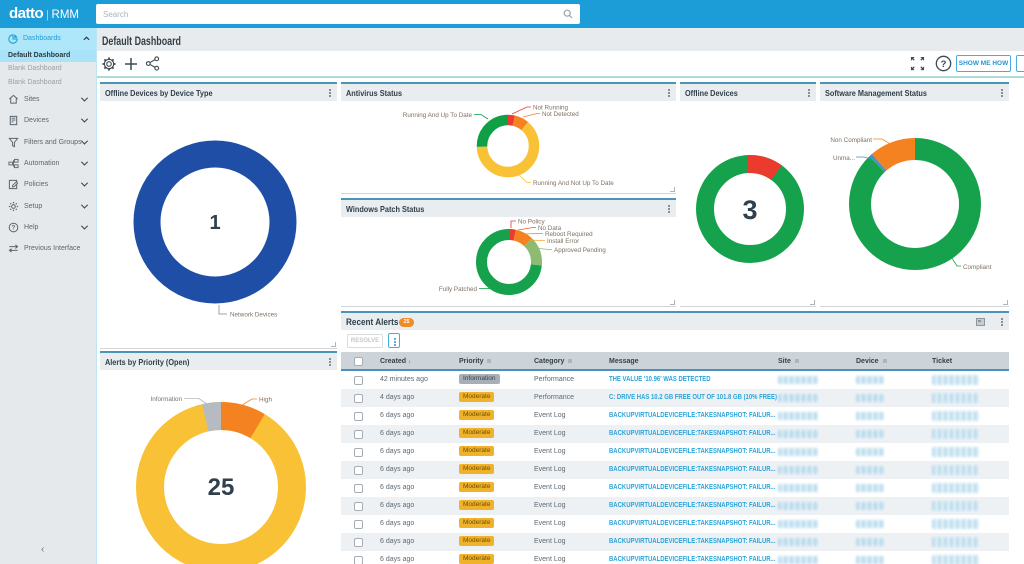 Image resolution: width=1024 pixels, height=564 pixels. Describe the element at coordinates (221, 487) in the screenshot. I see `svg-text: 25` at that location.